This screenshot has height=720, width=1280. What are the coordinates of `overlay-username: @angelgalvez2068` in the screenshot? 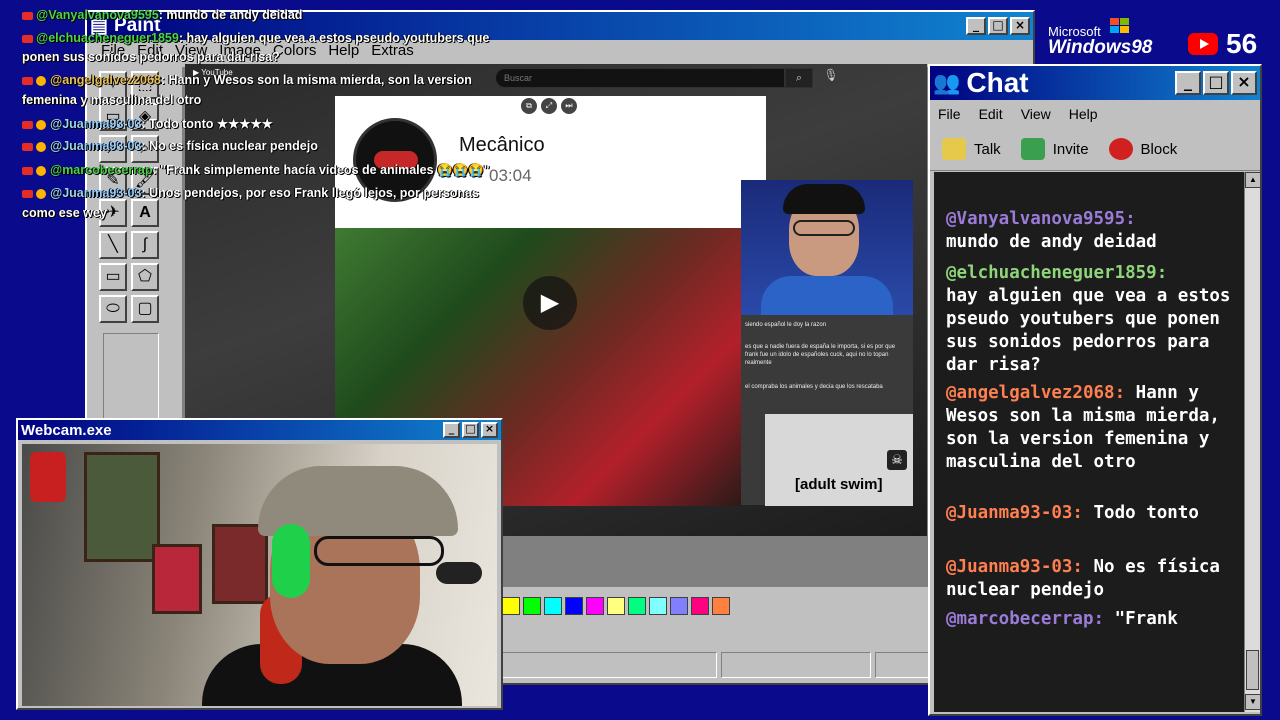 It's located at (105, 80).